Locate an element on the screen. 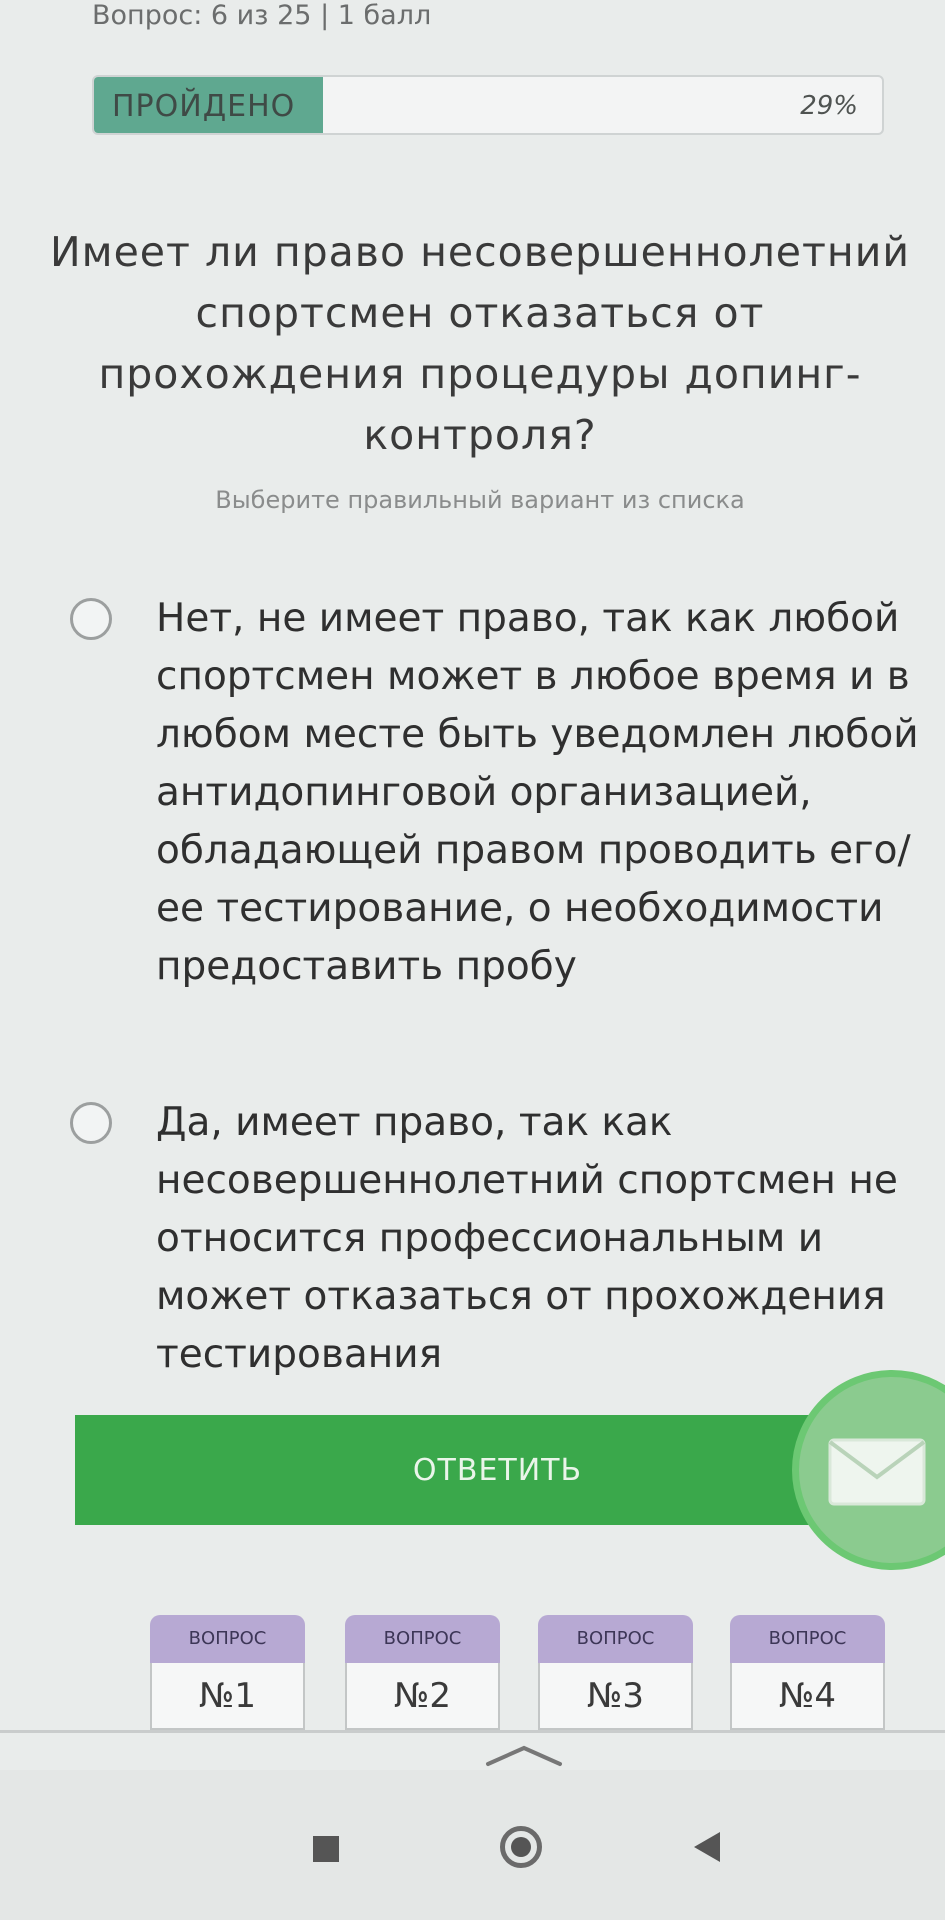  mail-fab-button is located at coordinates (868, 1470).